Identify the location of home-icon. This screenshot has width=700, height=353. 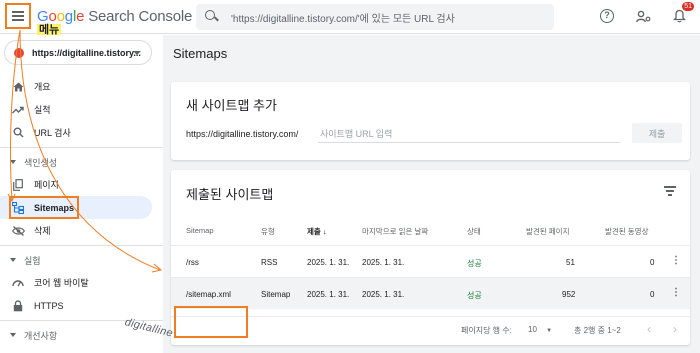
(18, 87).